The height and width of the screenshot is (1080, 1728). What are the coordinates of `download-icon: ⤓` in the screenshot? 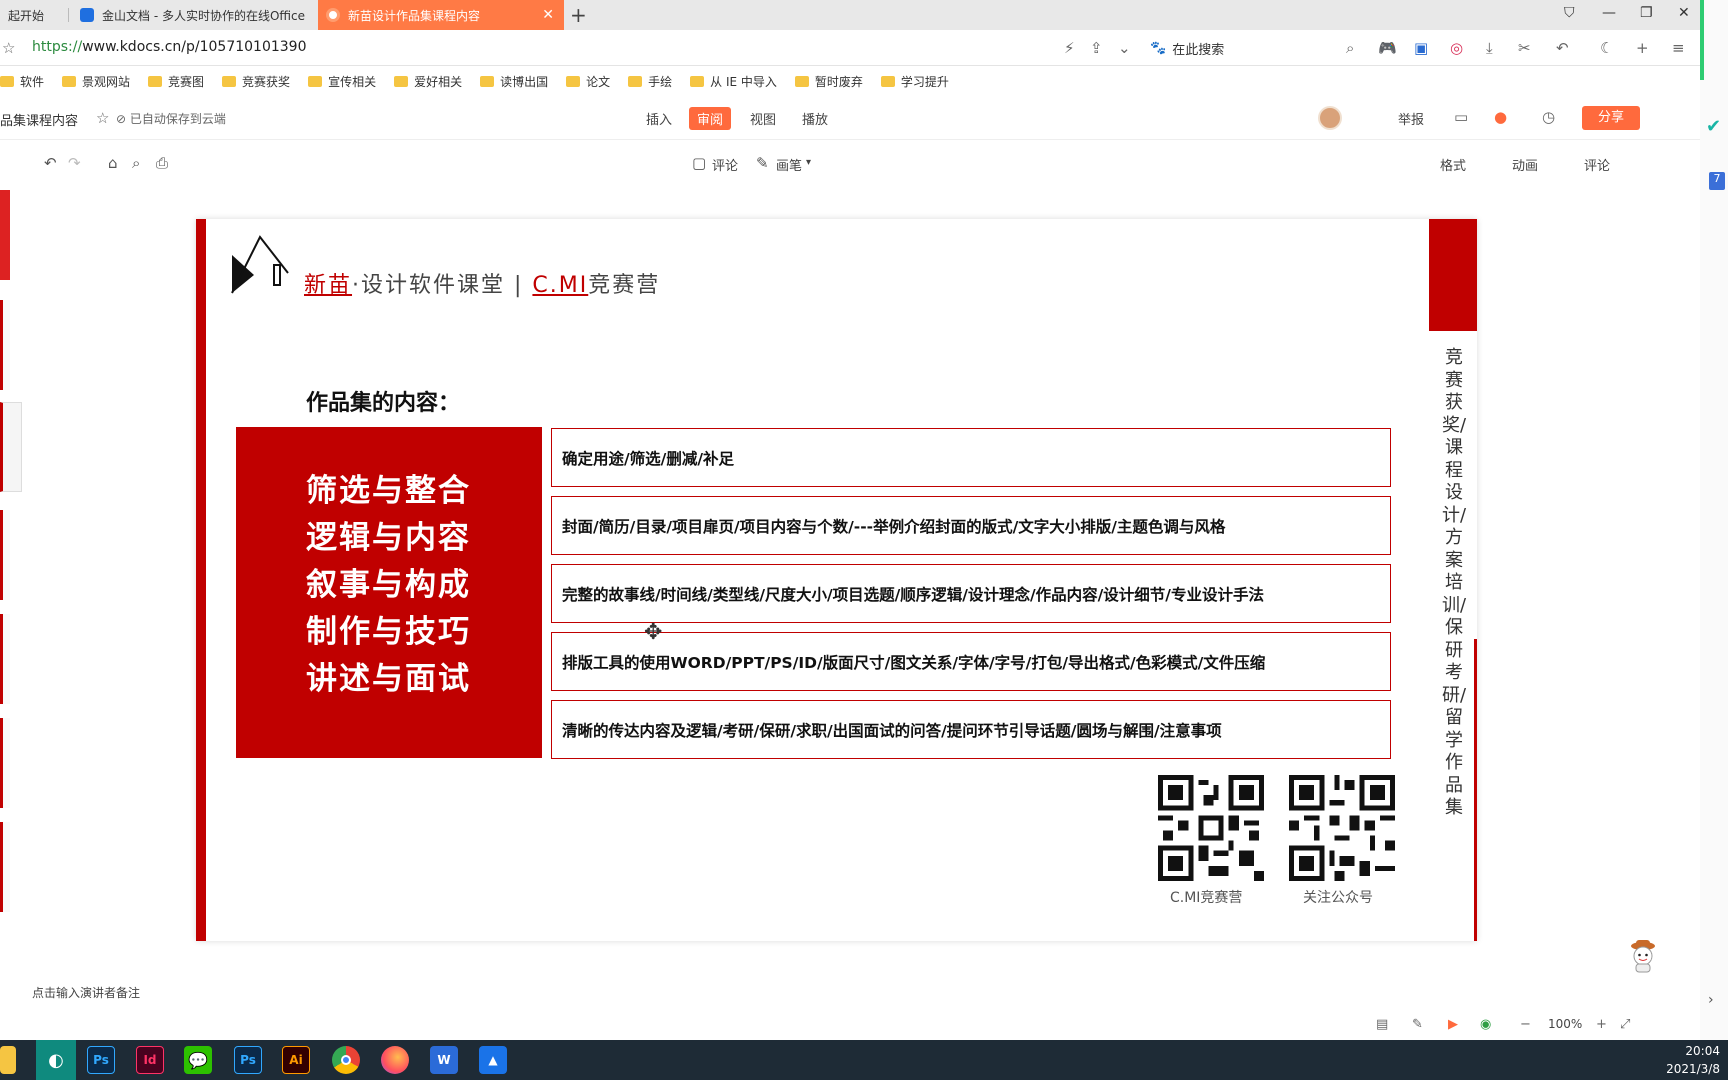 It's located at (1489, 48).